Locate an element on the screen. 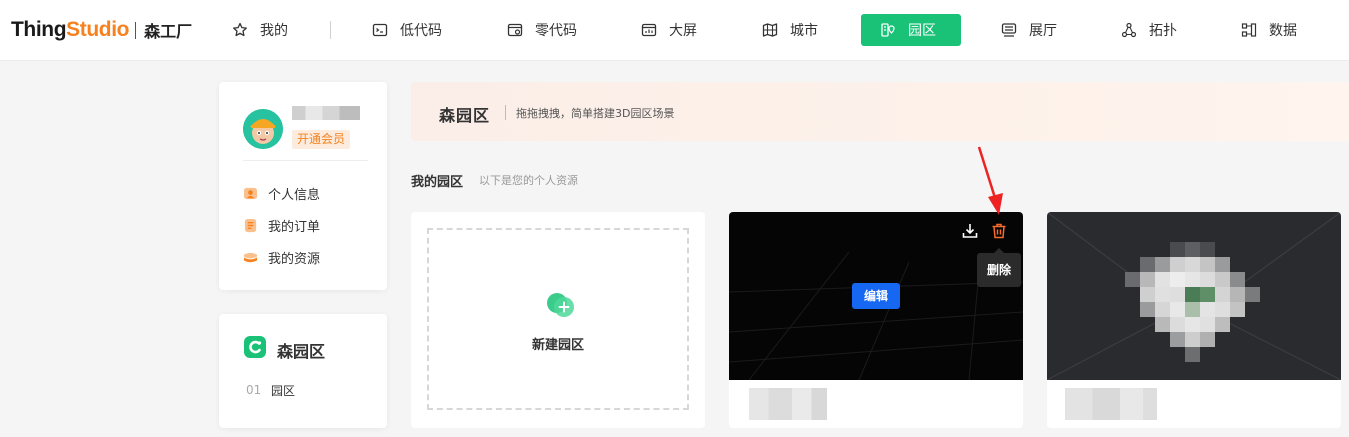 The width and height of the screenshot is (1349, 437). avatar-character-icon is located at coordinates (263, 129).